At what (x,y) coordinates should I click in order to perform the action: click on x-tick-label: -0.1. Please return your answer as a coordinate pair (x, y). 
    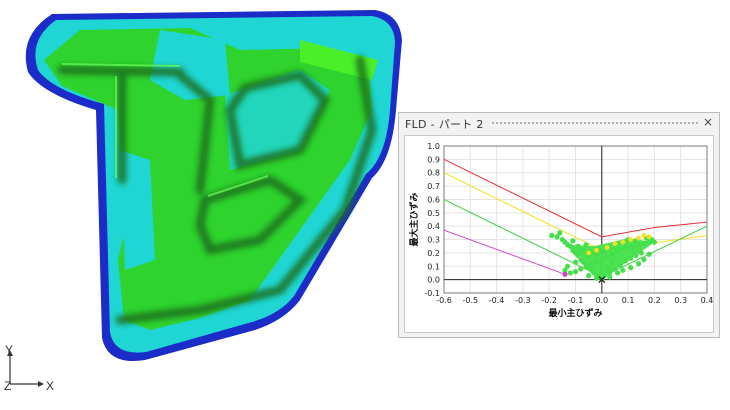
    Looking at the image, I should click on (576, 300).